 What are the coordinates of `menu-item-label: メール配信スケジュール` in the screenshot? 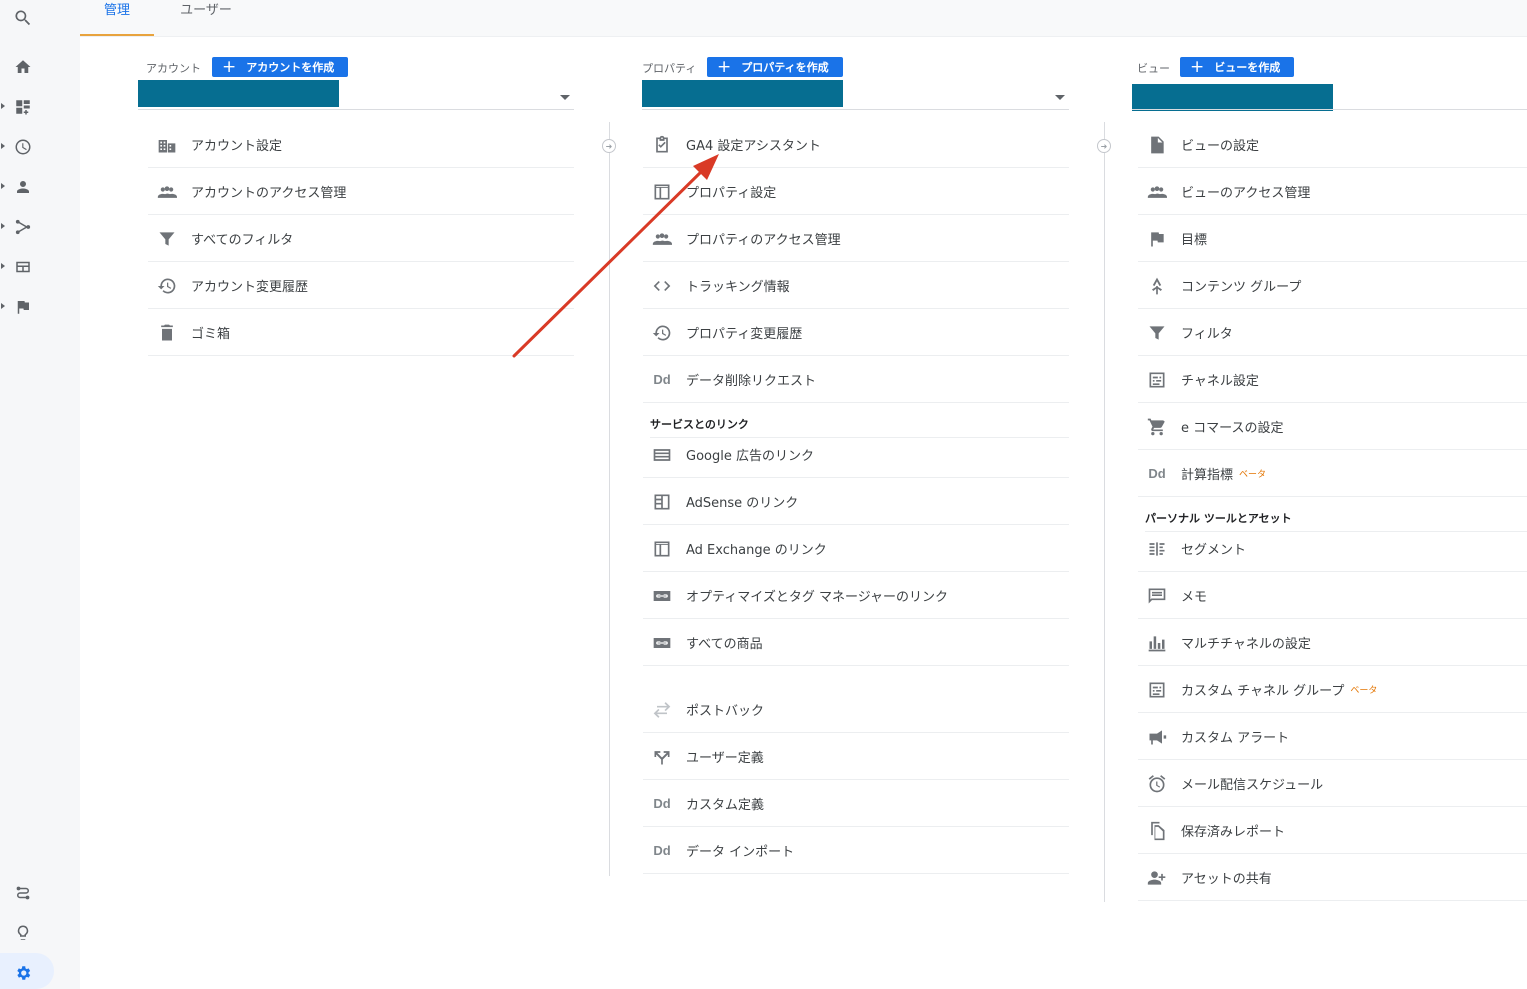 It's located at (1252, 785).